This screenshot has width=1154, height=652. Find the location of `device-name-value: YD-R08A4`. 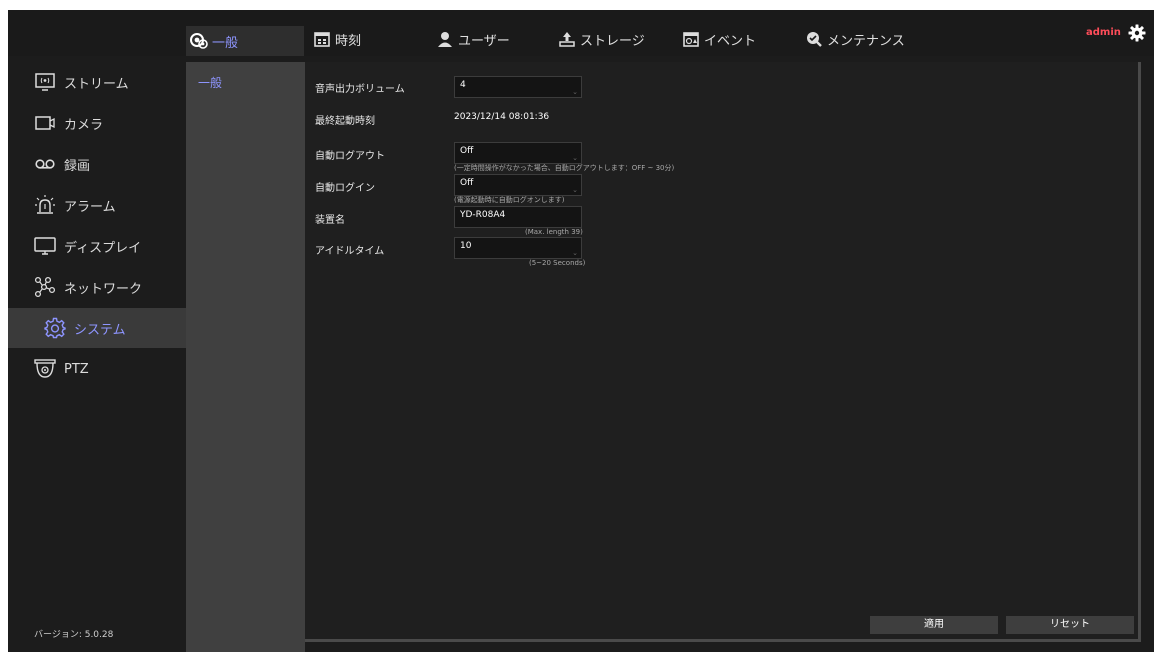

device-name-value: YD-R08A4 is located at coordinates (483, 215).